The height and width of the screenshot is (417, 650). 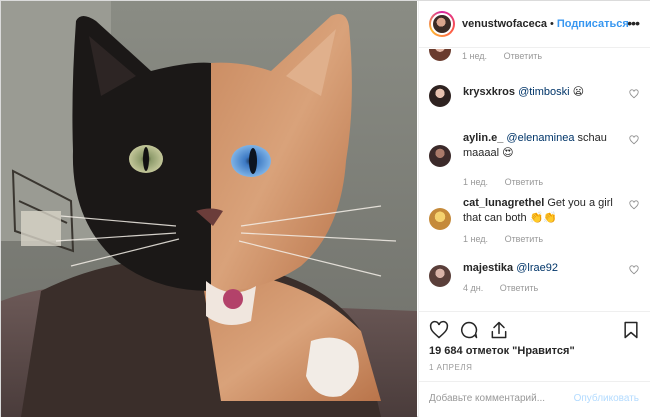 I want to click on share-icon, so click(x=499, y=330).